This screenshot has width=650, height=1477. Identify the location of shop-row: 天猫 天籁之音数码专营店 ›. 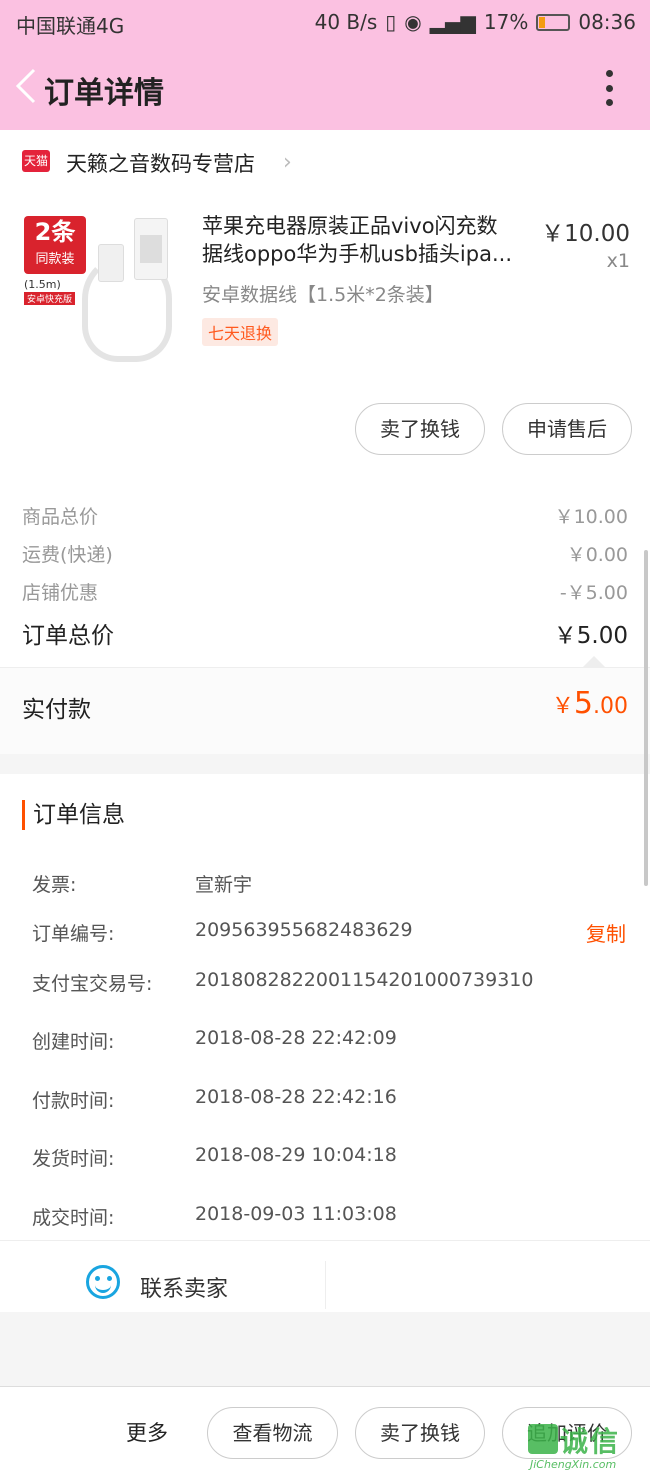
(325, 160).